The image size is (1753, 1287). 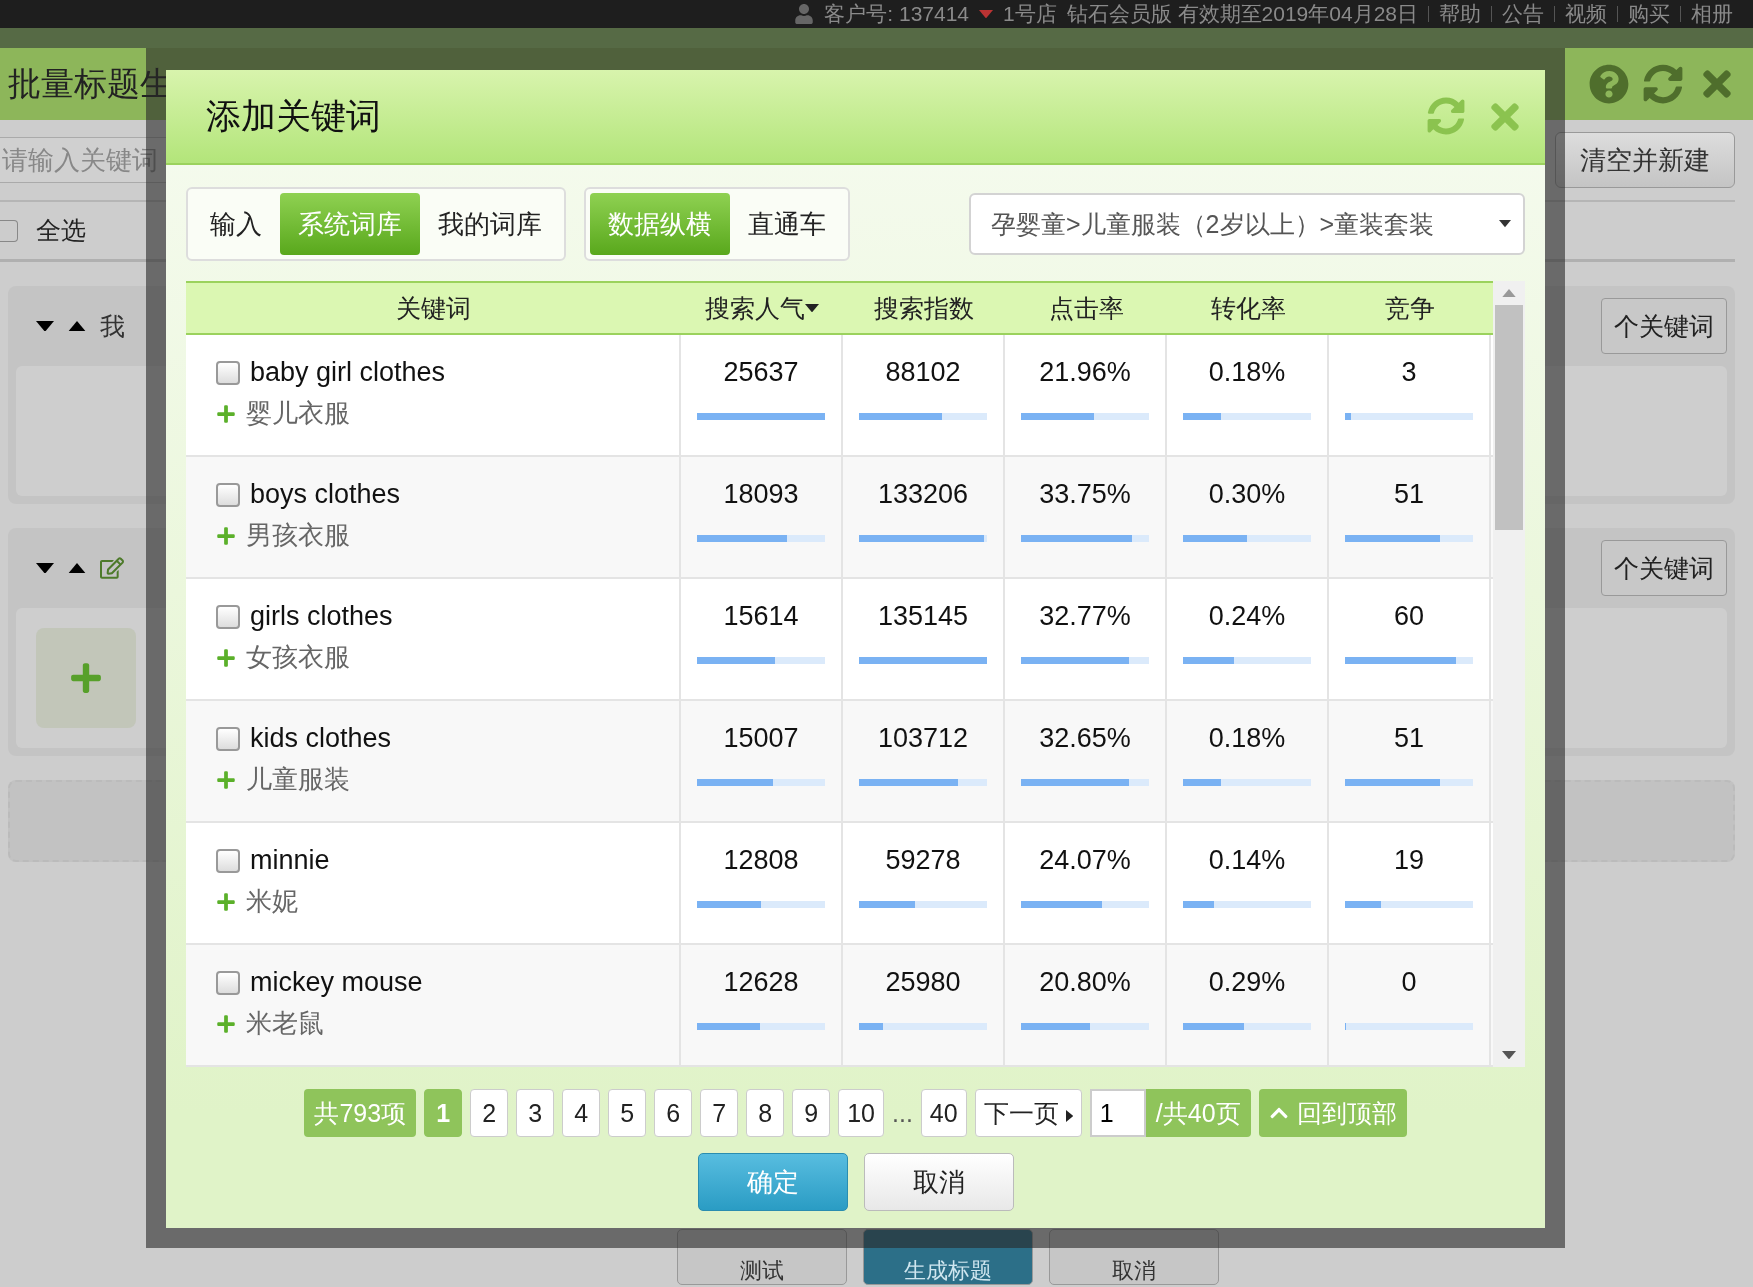 What do you see at coordinates (1242, 14) in the screenshot?
I see `edition-text: 钻石会员版 有效期至2019年04月28日` at bounding box center [1242, 14].